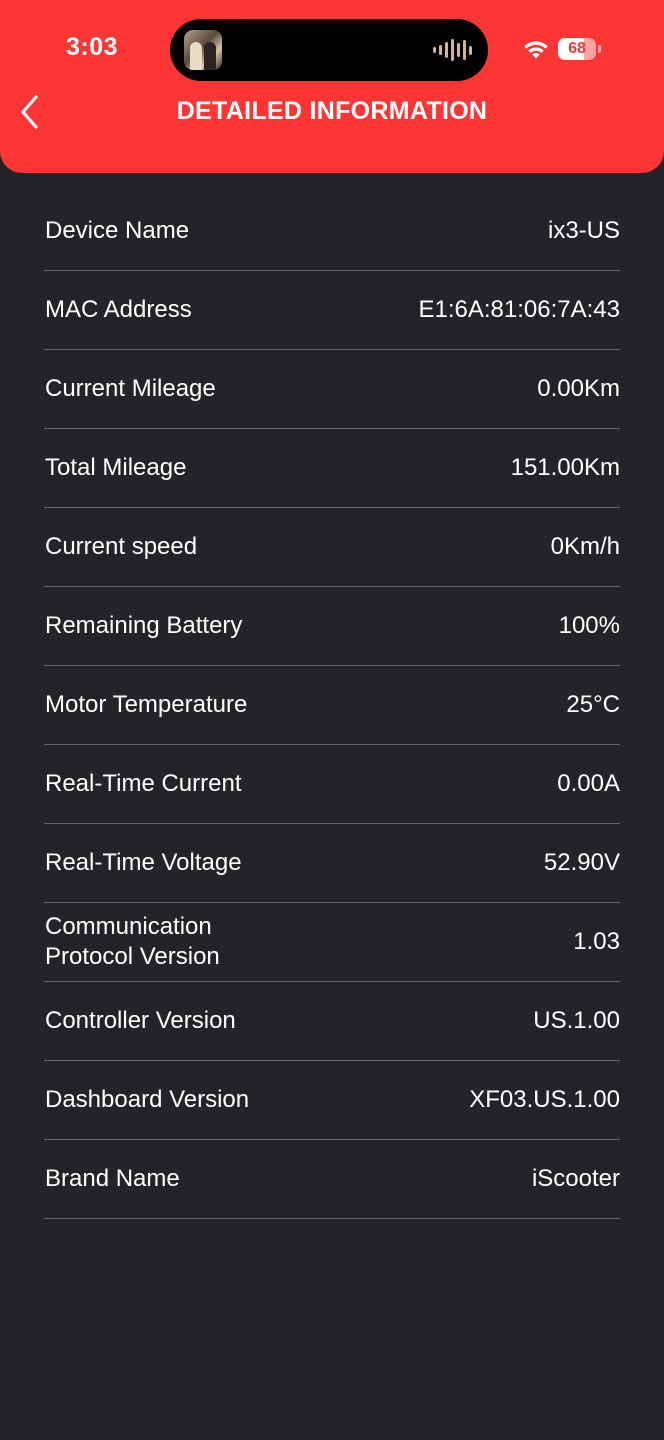 Image resolution: width=664 pixels, height=1440 pixels. What do you see at coordinates (332, 784) in the screenshot?
I see `detail-row: Real-Time Current 0.00A` at bounding box center [332, 784].